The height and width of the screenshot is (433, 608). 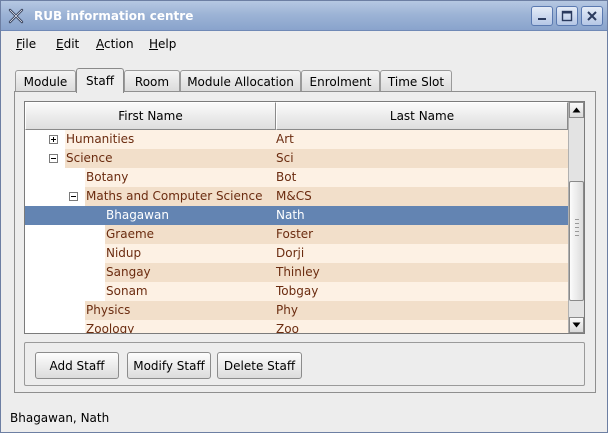 What do you see at coordinates (290, 253) in the screenshot?
I see `cell-last-name: Dorji` at bounding box center [290, 253].